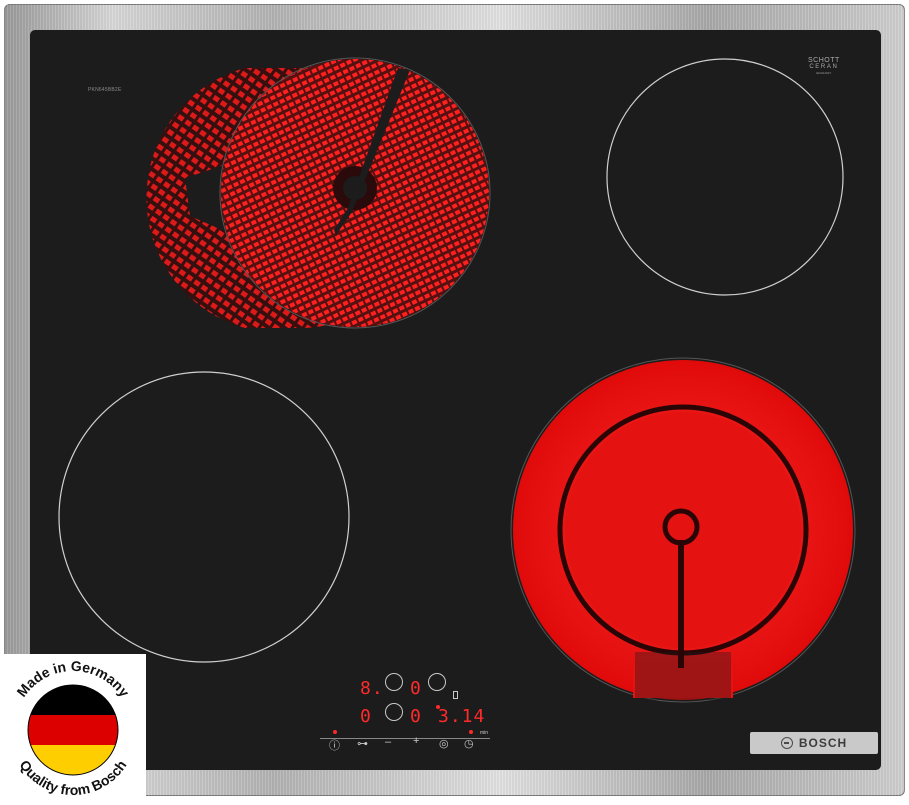 This screenshot has width=909, height=805. I want to click on child-lock-button: ⊶, so click(362, 743).